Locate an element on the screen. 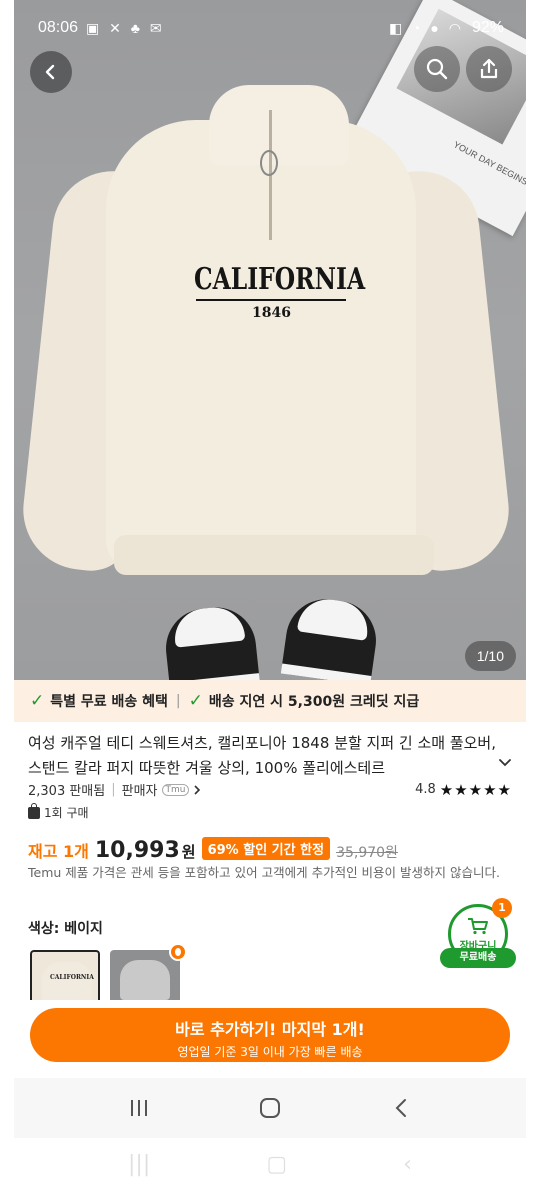  seller-logo: Tmu is located at coordinates (175, 789).